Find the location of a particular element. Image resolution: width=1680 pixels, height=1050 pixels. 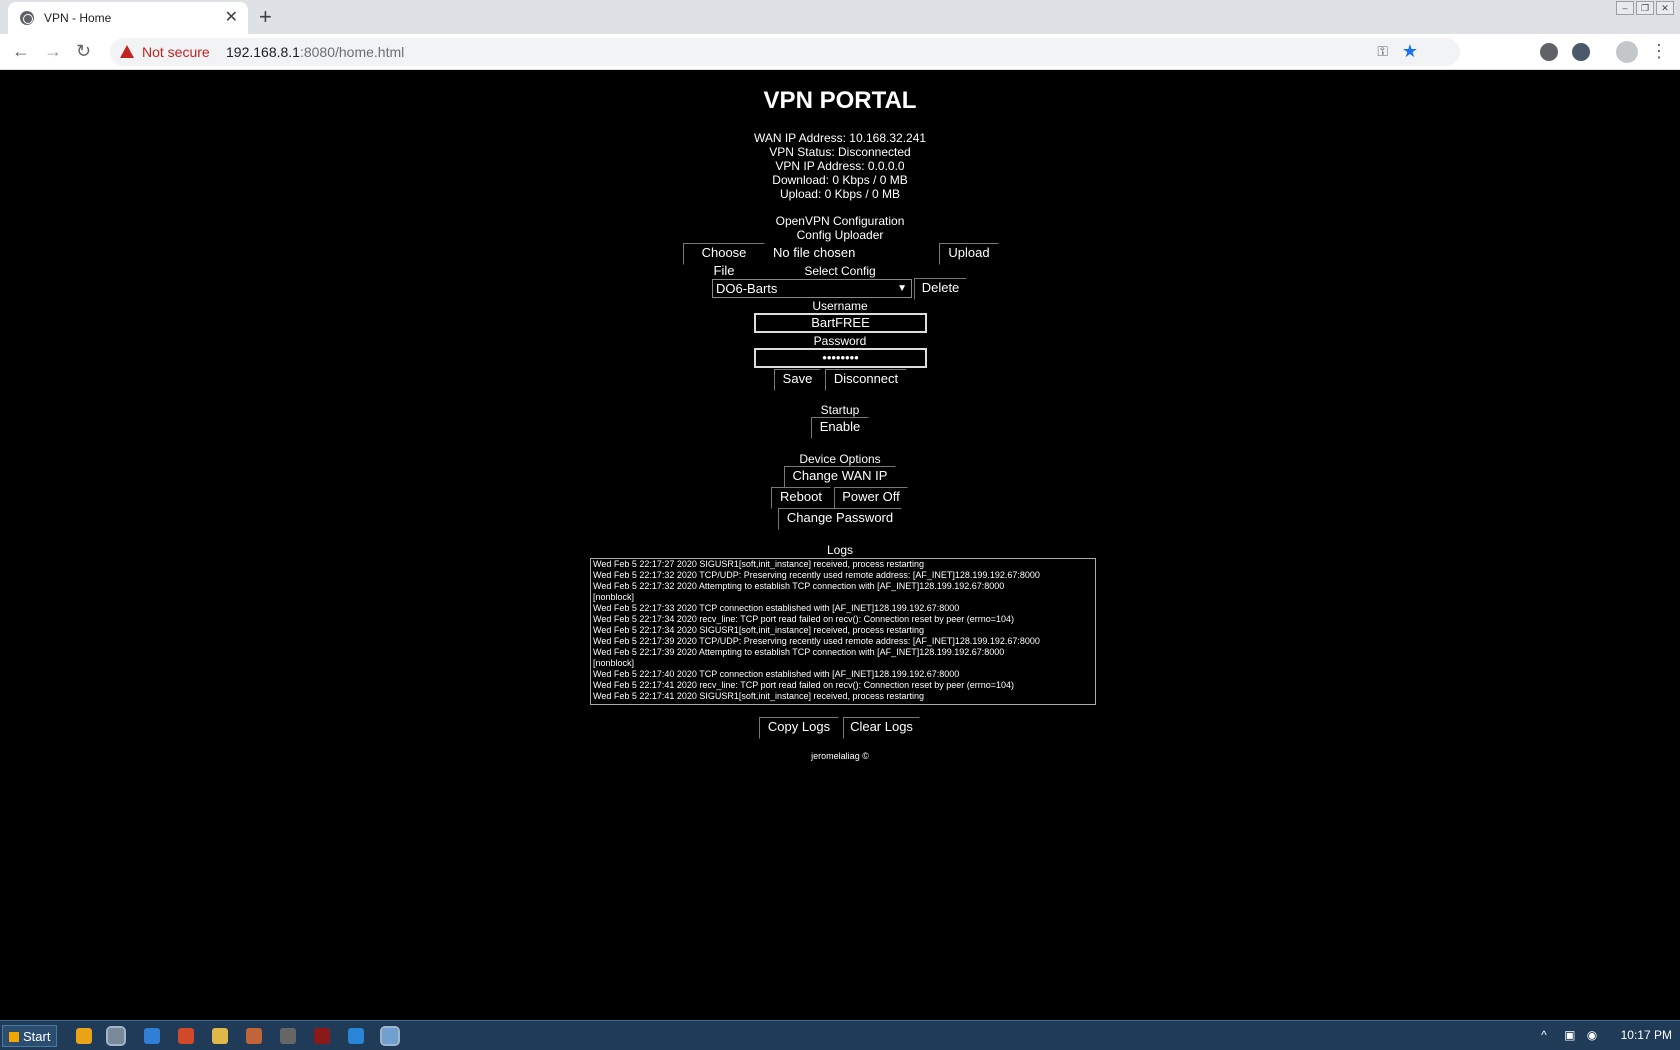

disconnect-button: Disconnect is located at coordinates (866, 380).